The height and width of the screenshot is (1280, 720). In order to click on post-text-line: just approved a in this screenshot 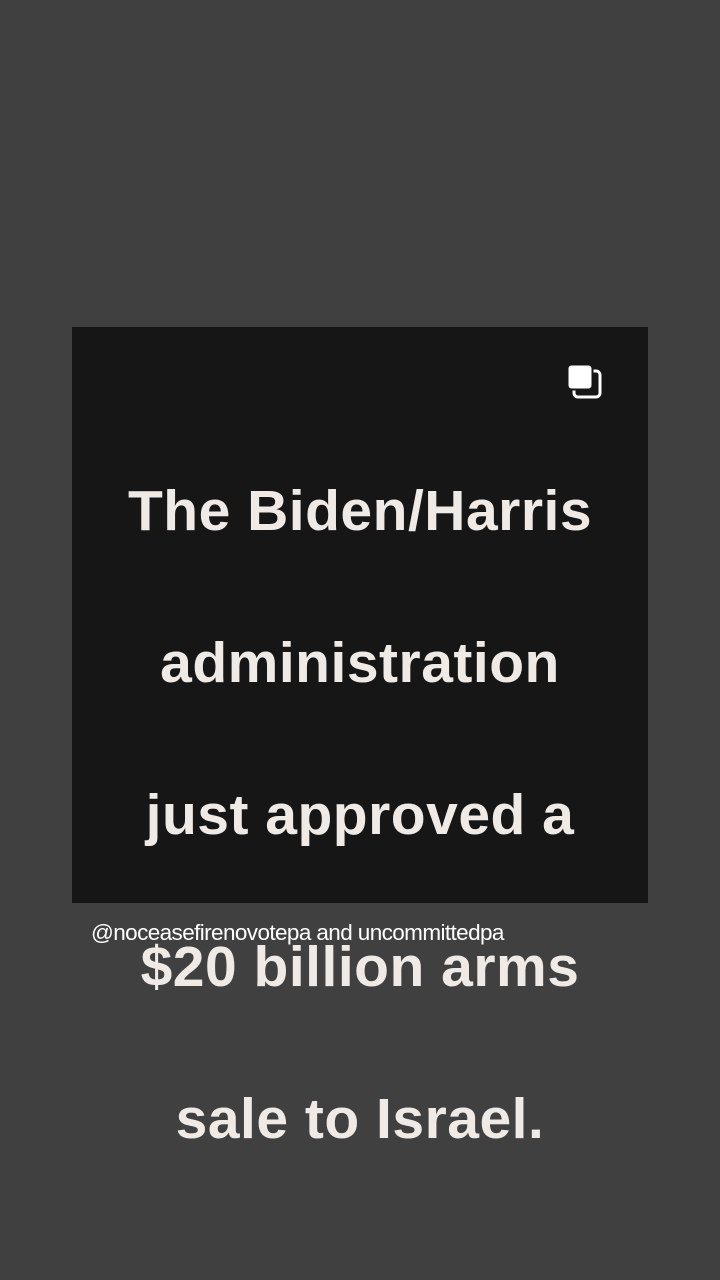, I will do `click(360, 815)`.